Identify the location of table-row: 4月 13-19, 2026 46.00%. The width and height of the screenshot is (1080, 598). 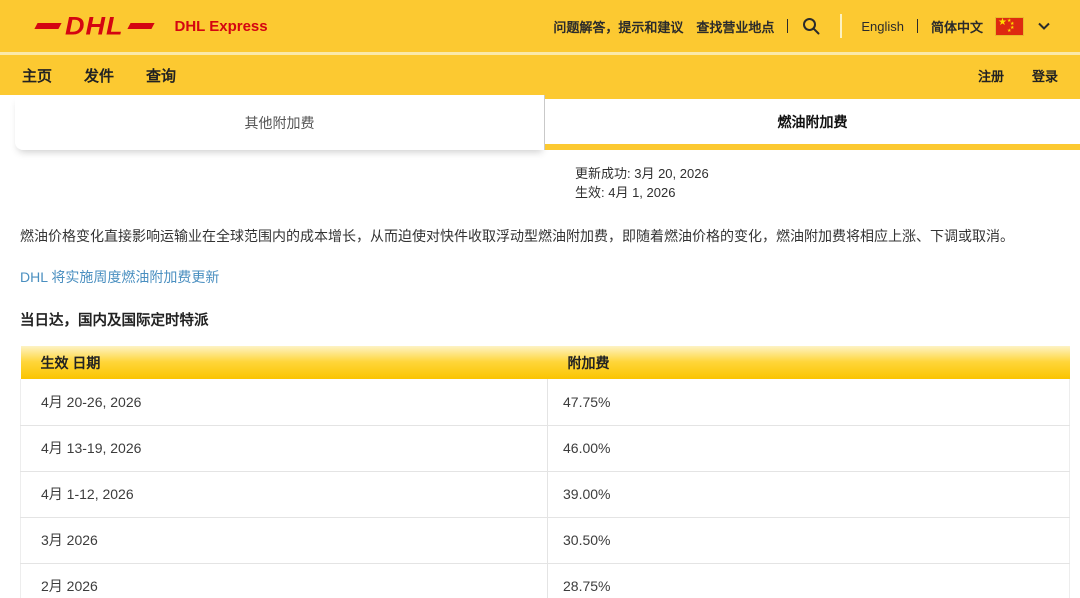
(545, 448).